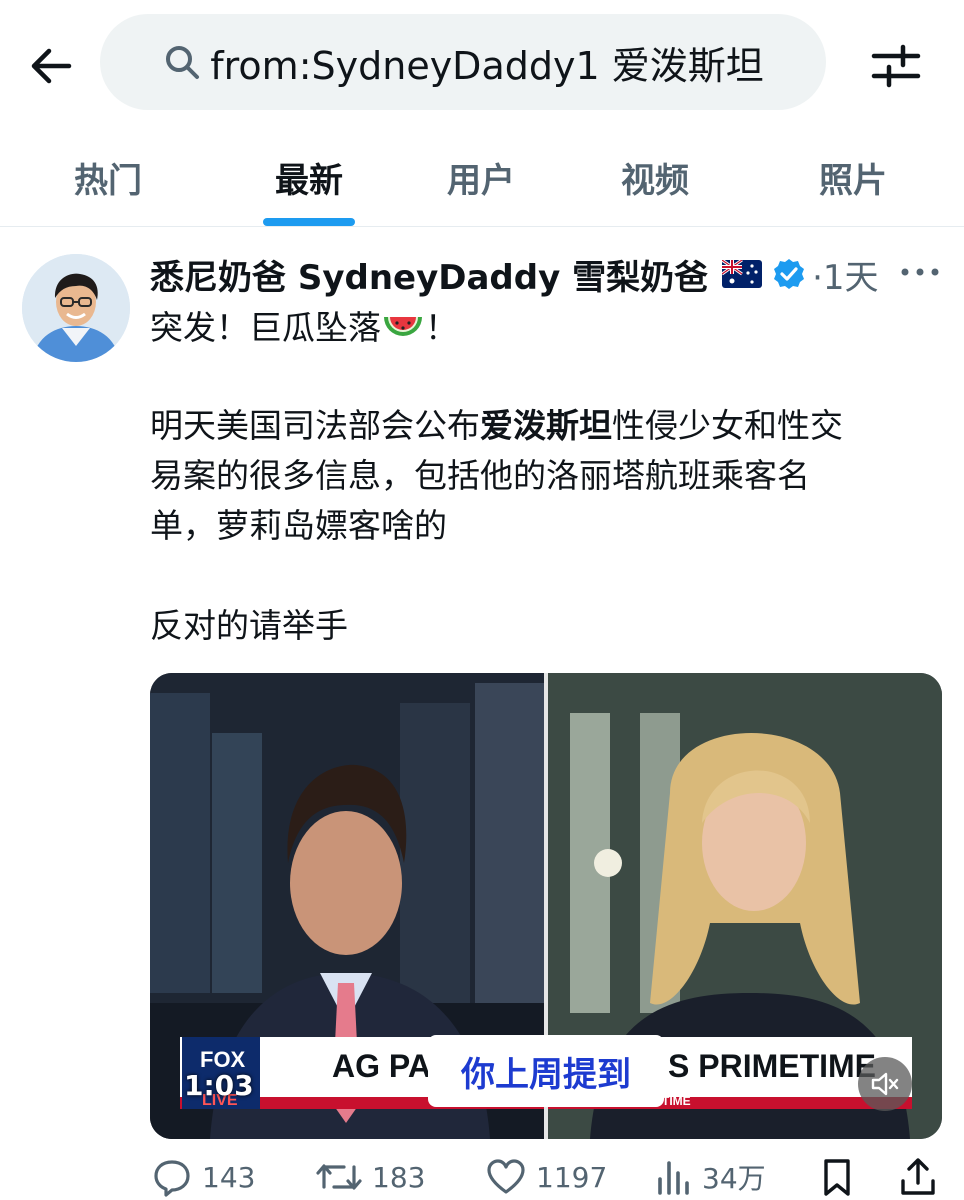 This screenshot has width=964, height=1200. I want to click on verified-badge-icon, so click(789, 274).